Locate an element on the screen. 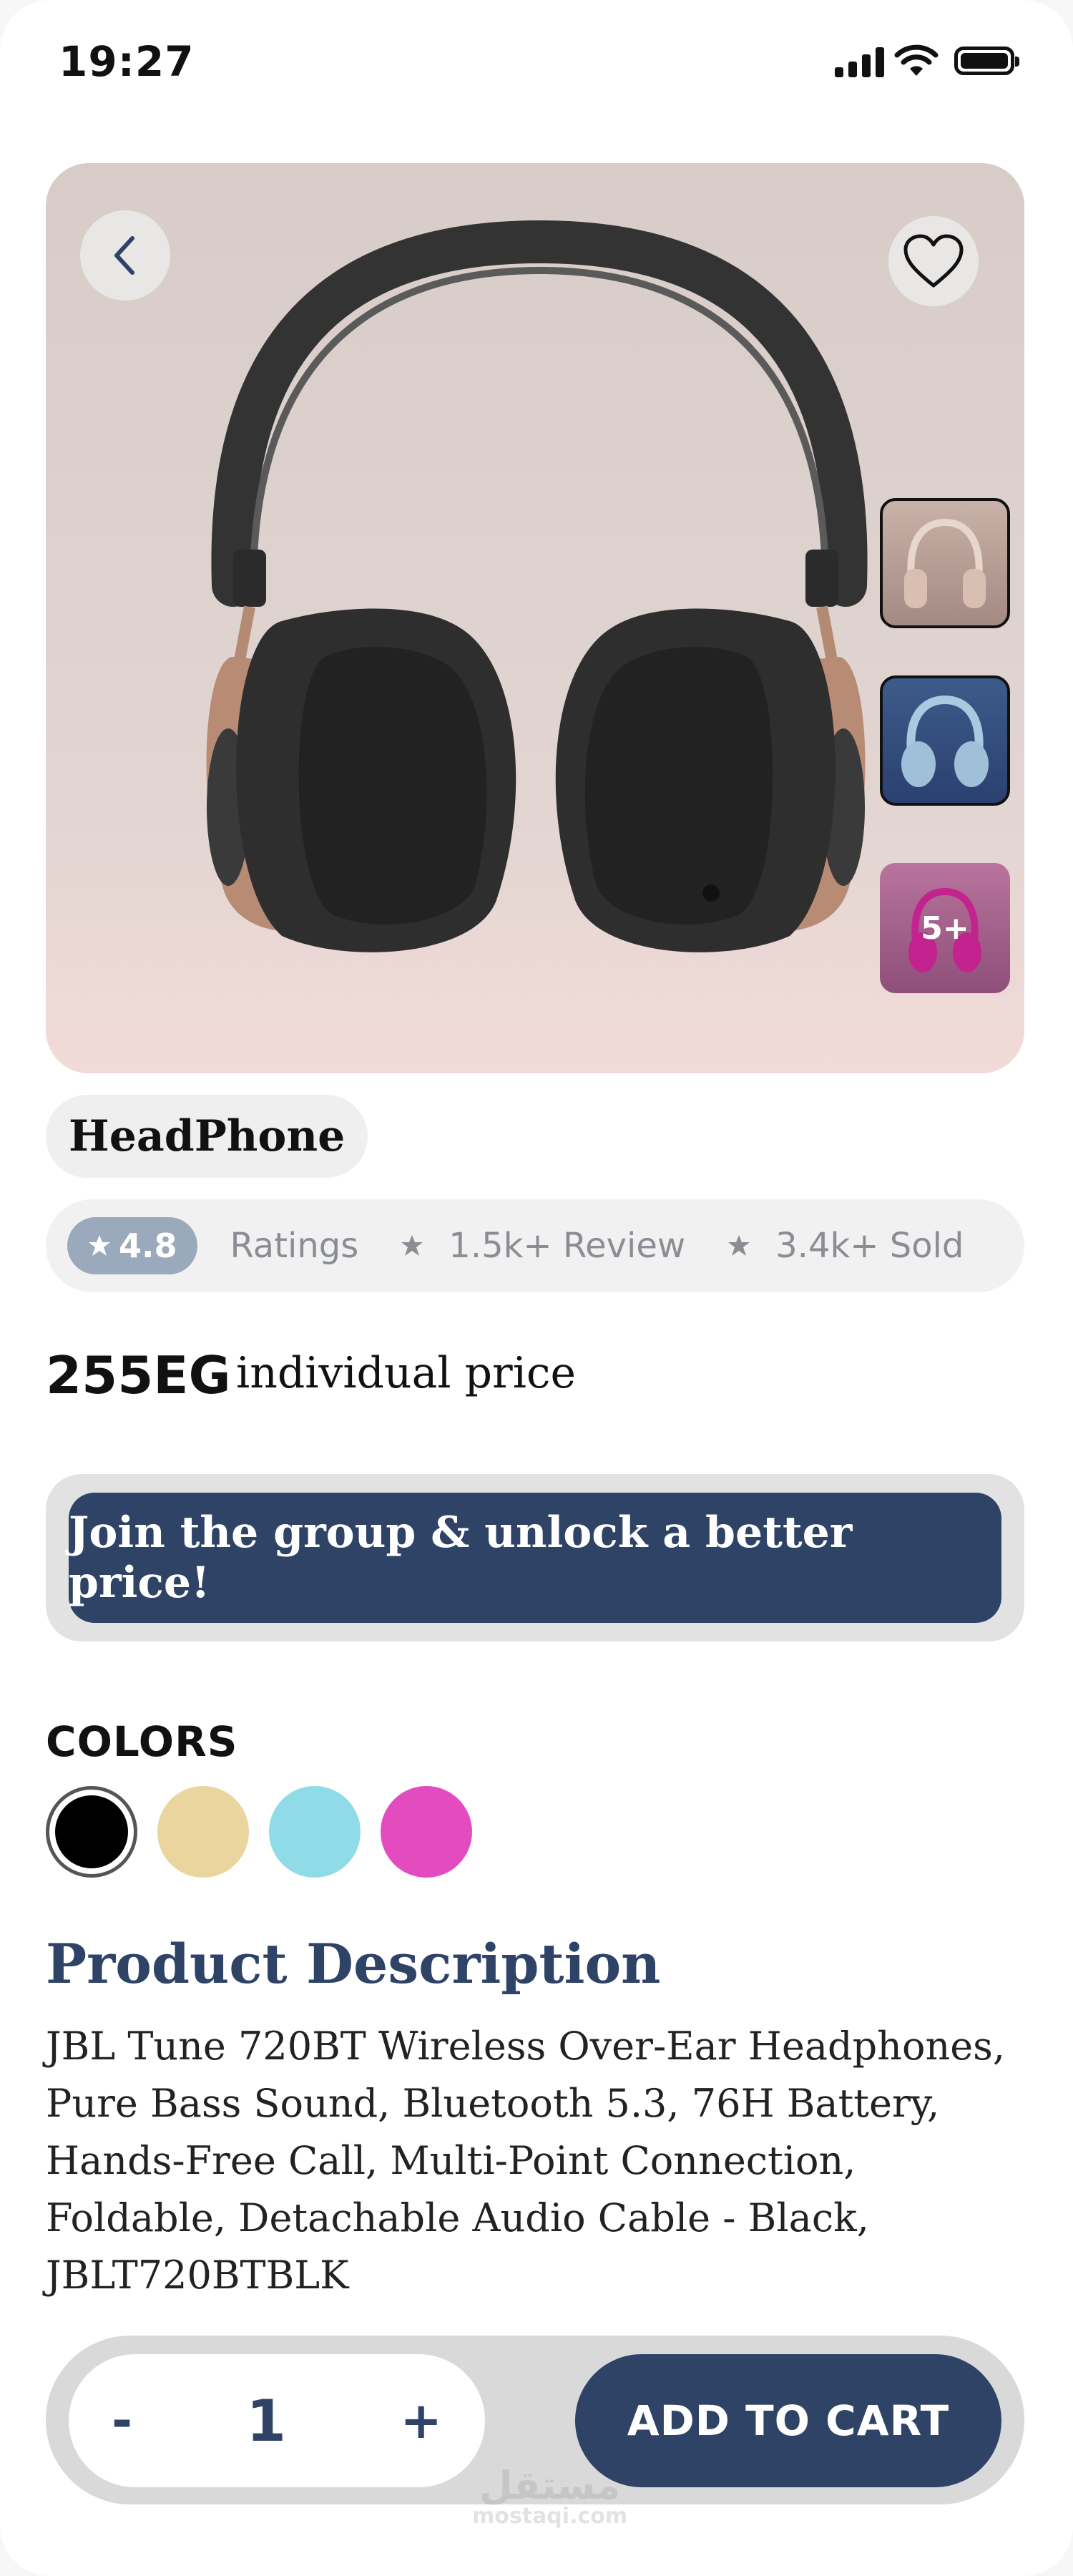 This screenshot has height=2576, width=1073. status-time: 19:27 is located at coordinates (127, 61).